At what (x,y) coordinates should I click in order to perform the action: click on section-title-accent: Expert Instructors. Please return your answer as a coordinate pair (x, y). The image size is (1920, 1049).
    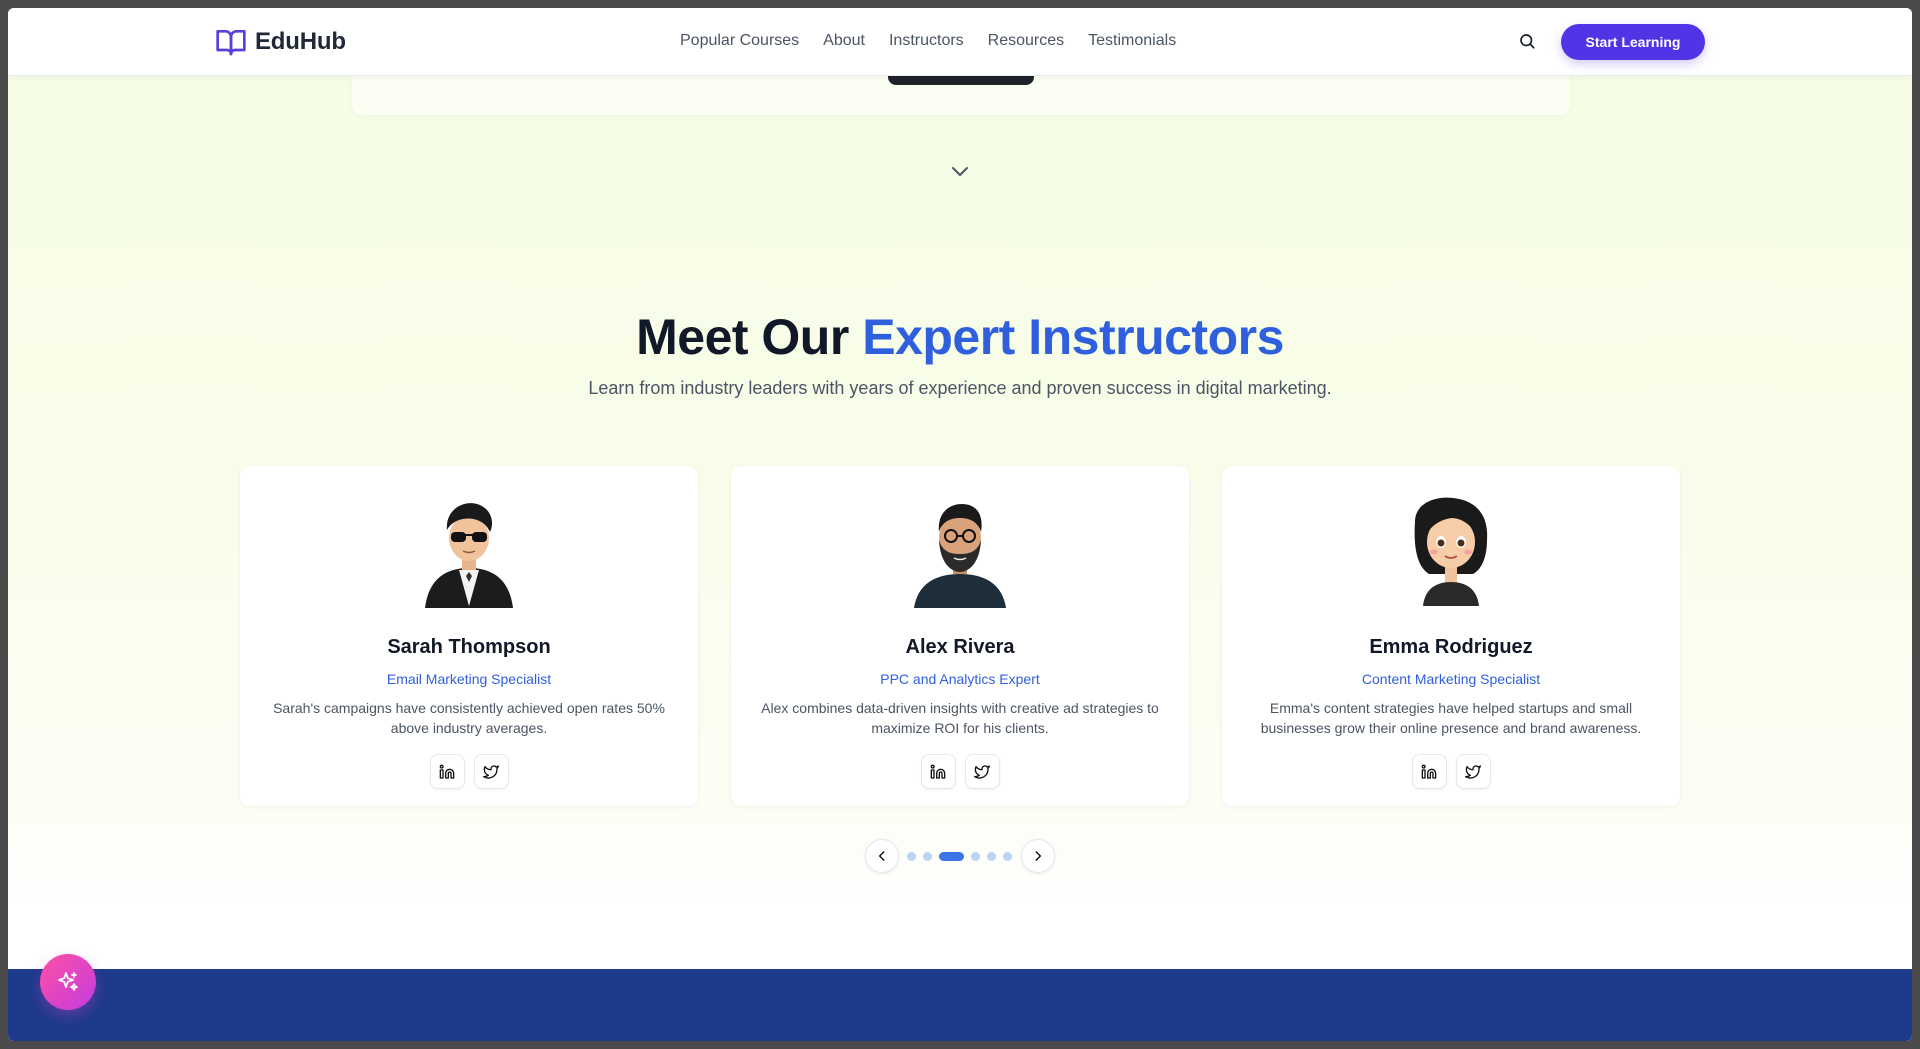
    Looking at the image, I should click on (1073, 337).